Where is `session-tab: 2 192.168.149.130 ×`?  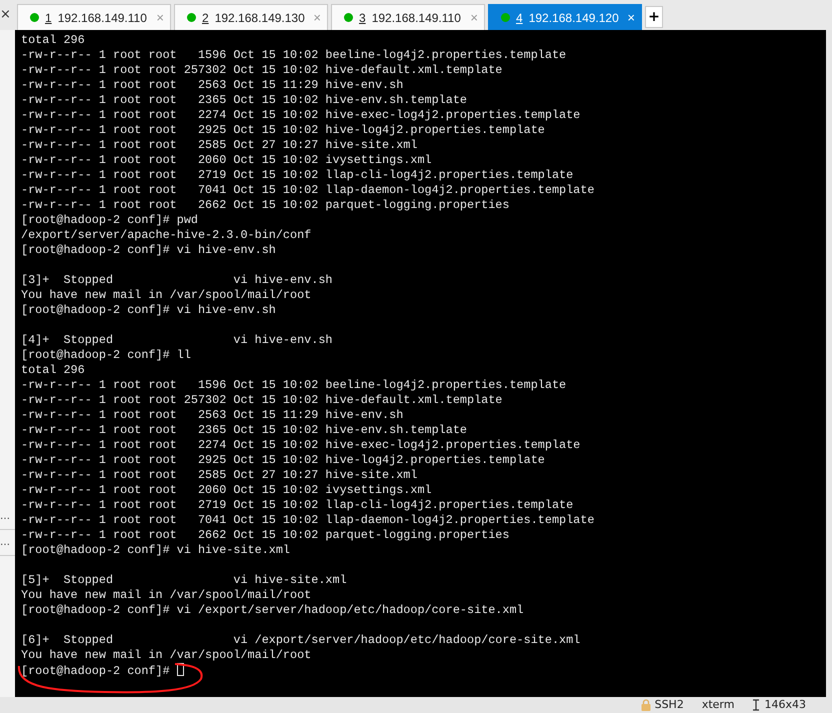 session-tab: 2 192.168.149.130 × is located at coordinates (251, 17).